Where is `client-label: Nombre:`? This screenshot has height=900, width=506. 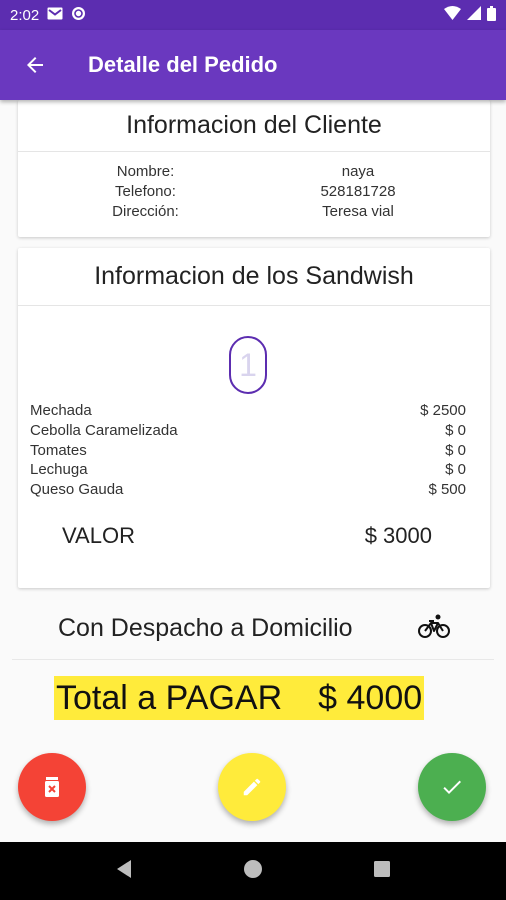 client-label: Nombre: is located at coordinates (145, 171).